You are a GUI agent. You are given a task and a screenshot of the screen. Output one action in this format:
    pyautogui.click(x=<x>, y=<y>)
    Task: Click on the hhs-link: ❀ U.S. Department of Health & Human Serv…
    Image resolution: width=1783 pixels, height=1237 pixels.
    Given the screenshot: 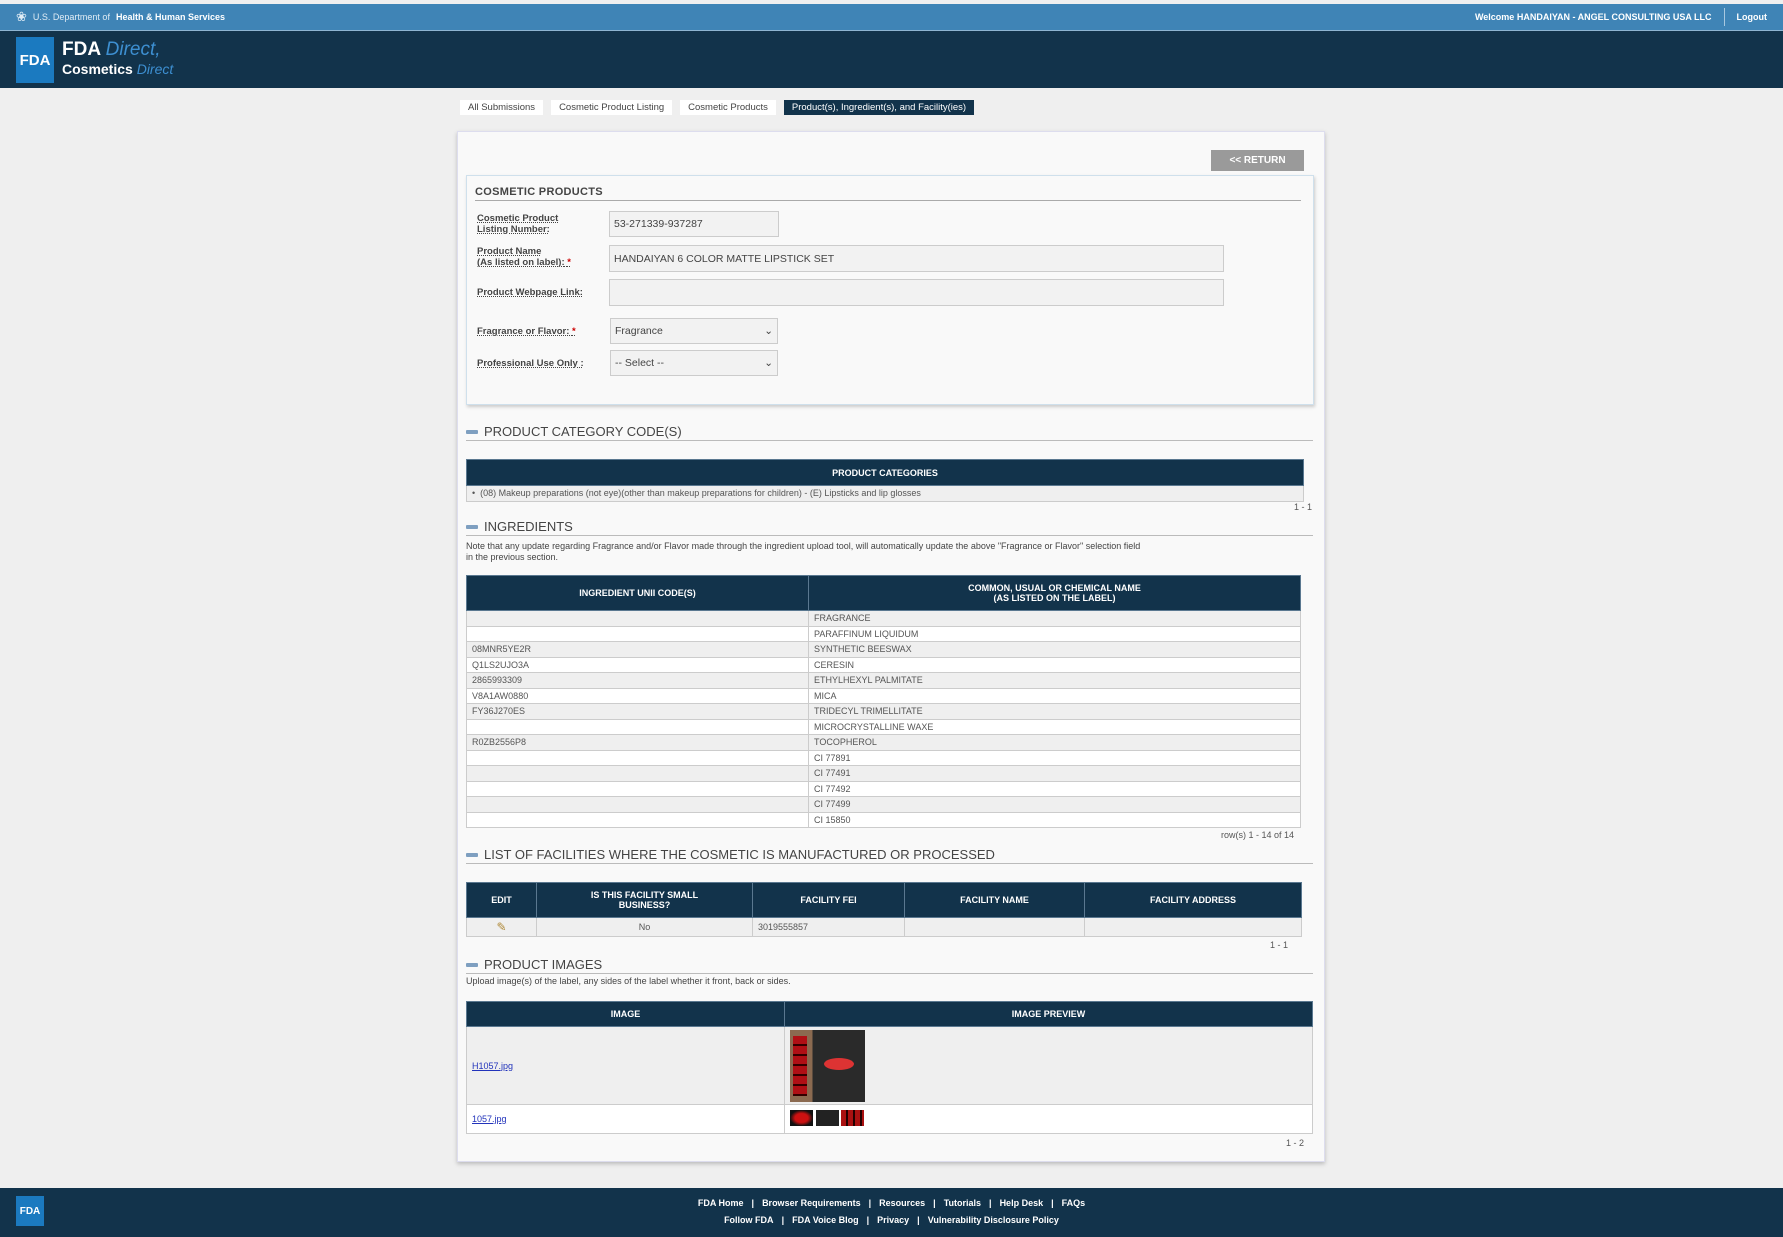 What is the action you would take?
    pyautogui.click(x=120, y=17)
    